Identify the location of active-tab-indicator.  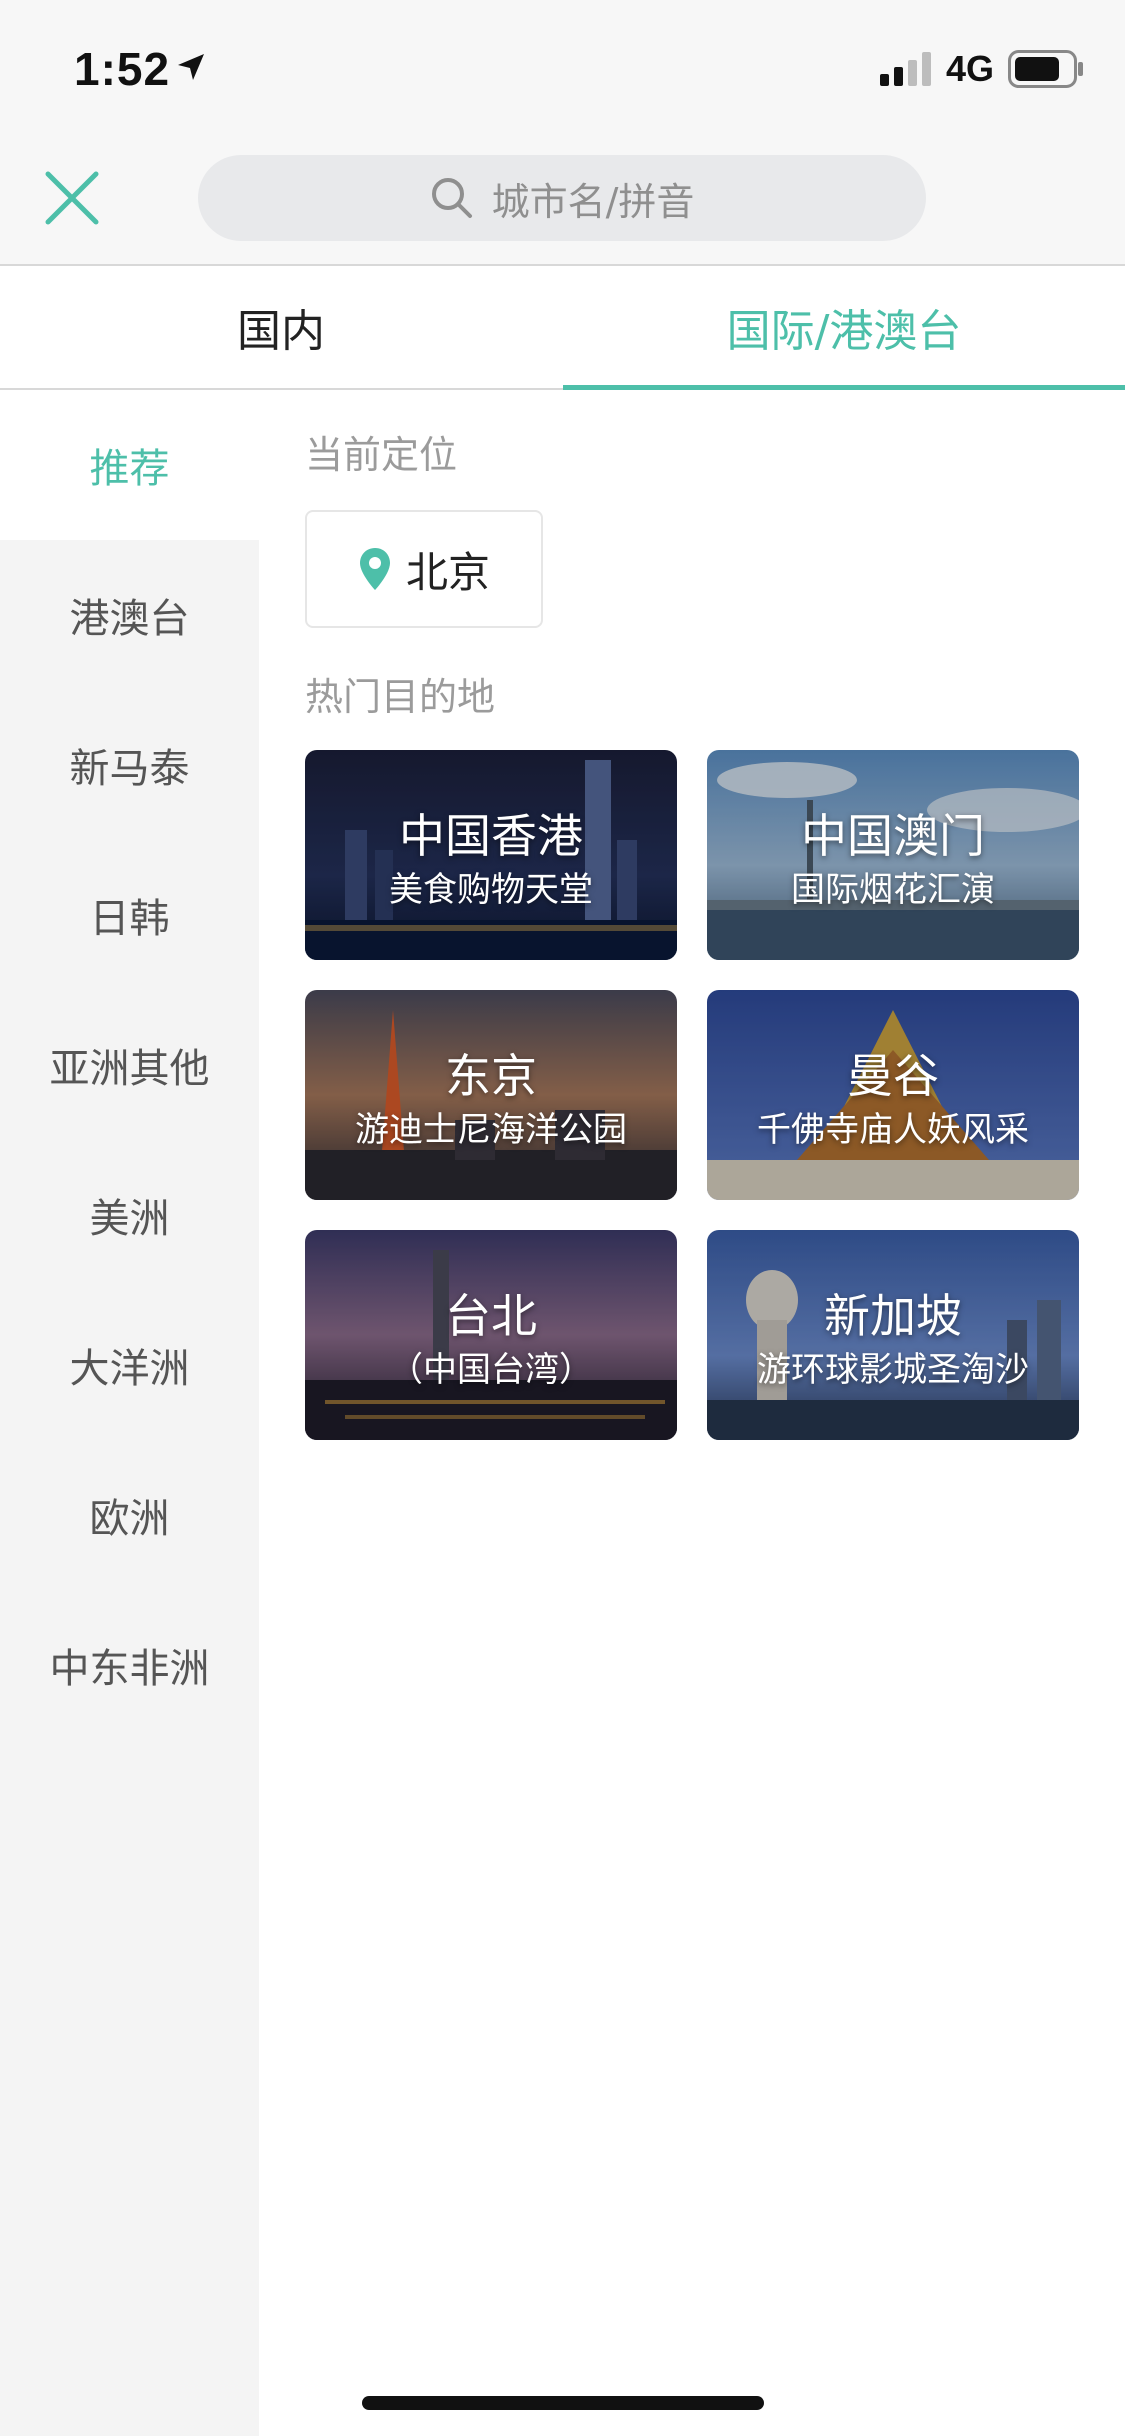
(844, 387).